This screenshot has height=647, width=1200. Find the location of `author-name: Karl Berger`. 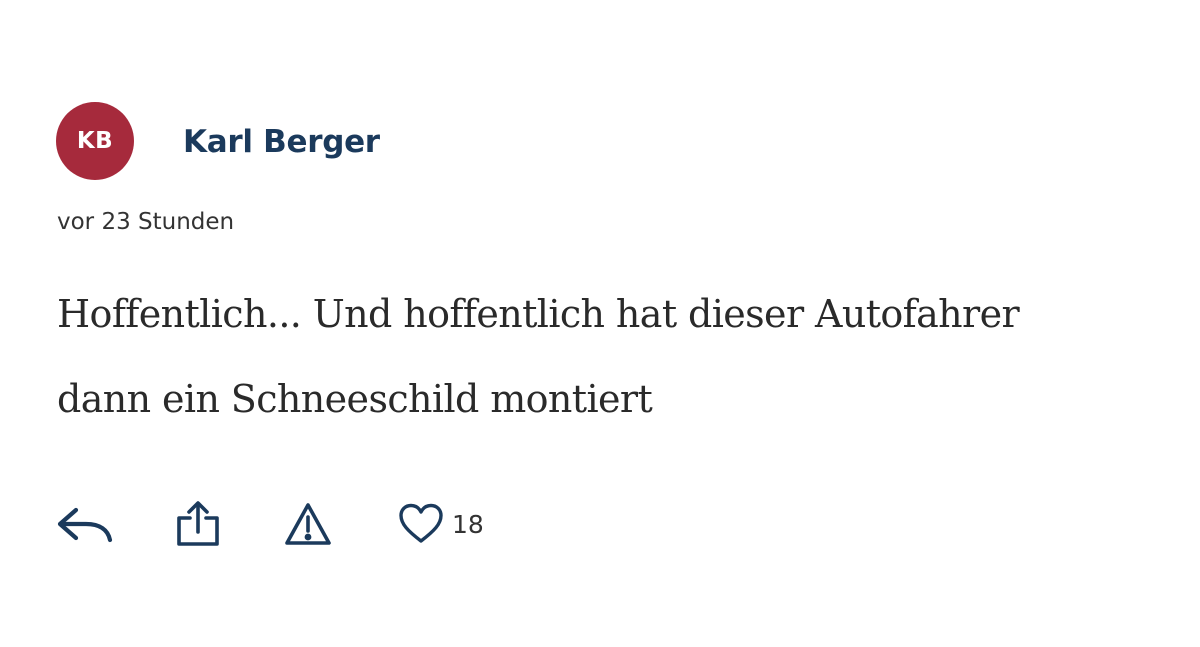

author-name: Karl Berger is located at coordinates (281, 142).